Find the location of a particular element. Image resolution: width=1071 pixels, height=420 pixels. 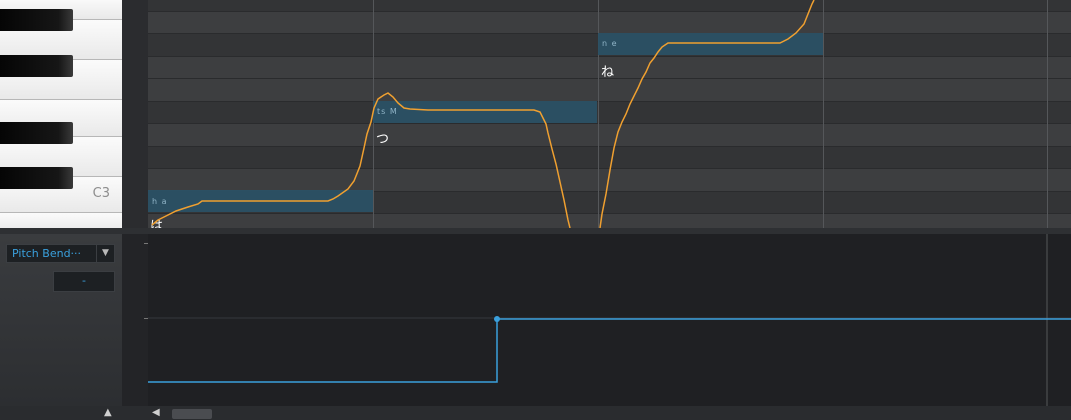

scroll-left-arrow-icon: ◀ is located at coordinates (156, 412).